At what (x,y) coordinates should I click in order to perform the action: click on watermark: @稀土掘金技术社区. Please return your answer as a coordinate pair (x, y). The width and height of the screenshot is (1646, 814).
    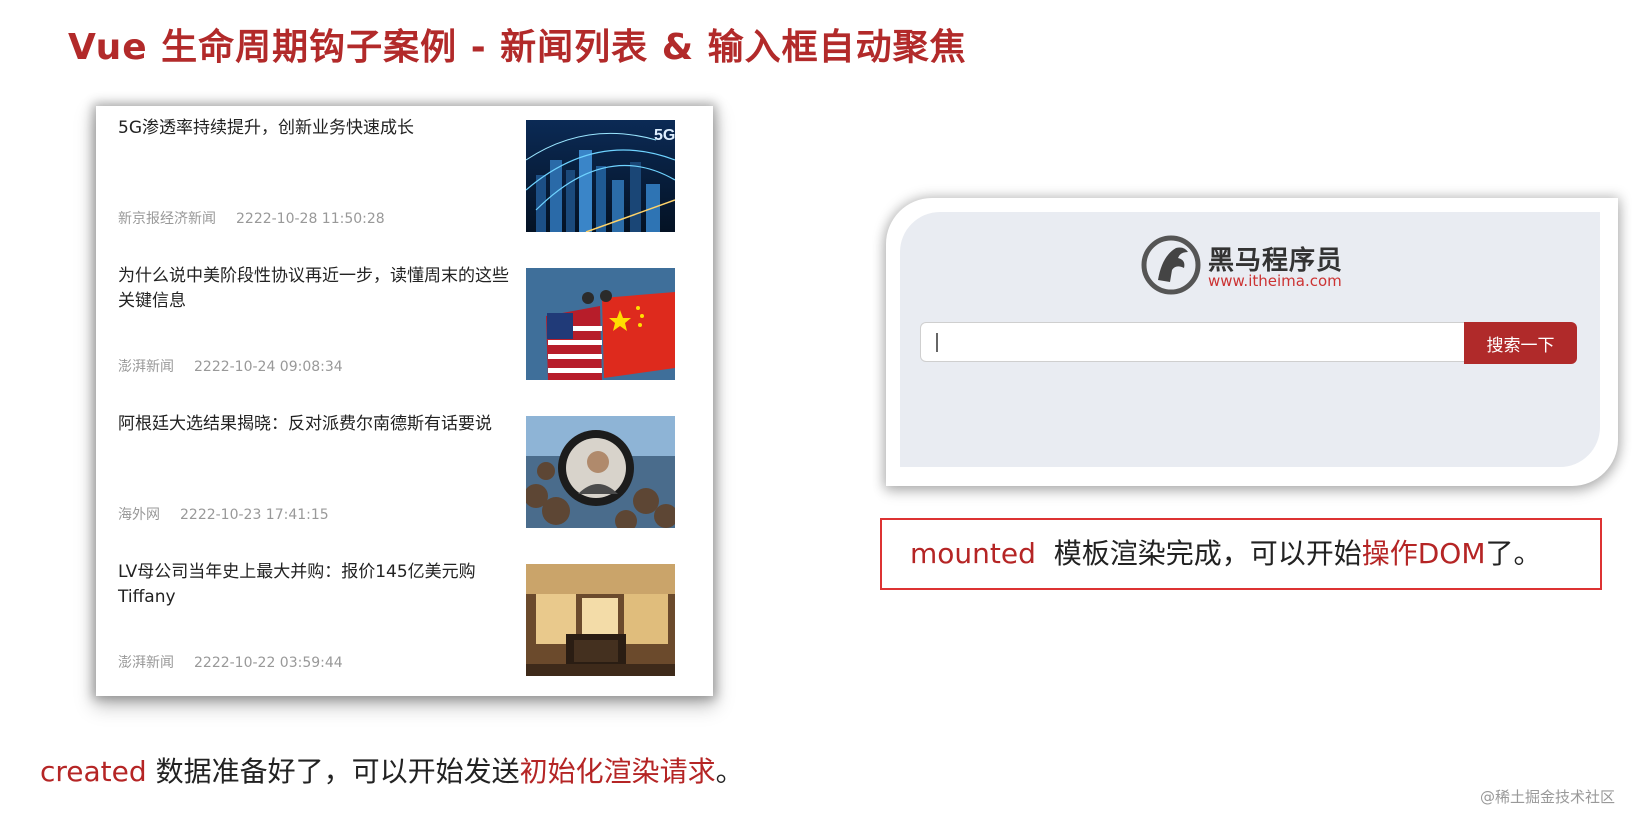
    Looking at the image, I should click on (1548, 797).